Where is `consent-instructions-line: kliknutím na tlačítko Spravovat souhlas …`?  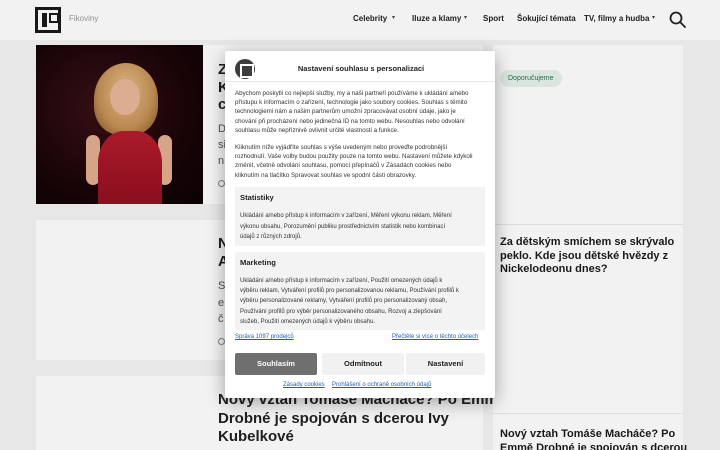 consent-instructions-line: kliknutím na tlačítko Spravovat souhlas … is located at coordinates (326, 175).